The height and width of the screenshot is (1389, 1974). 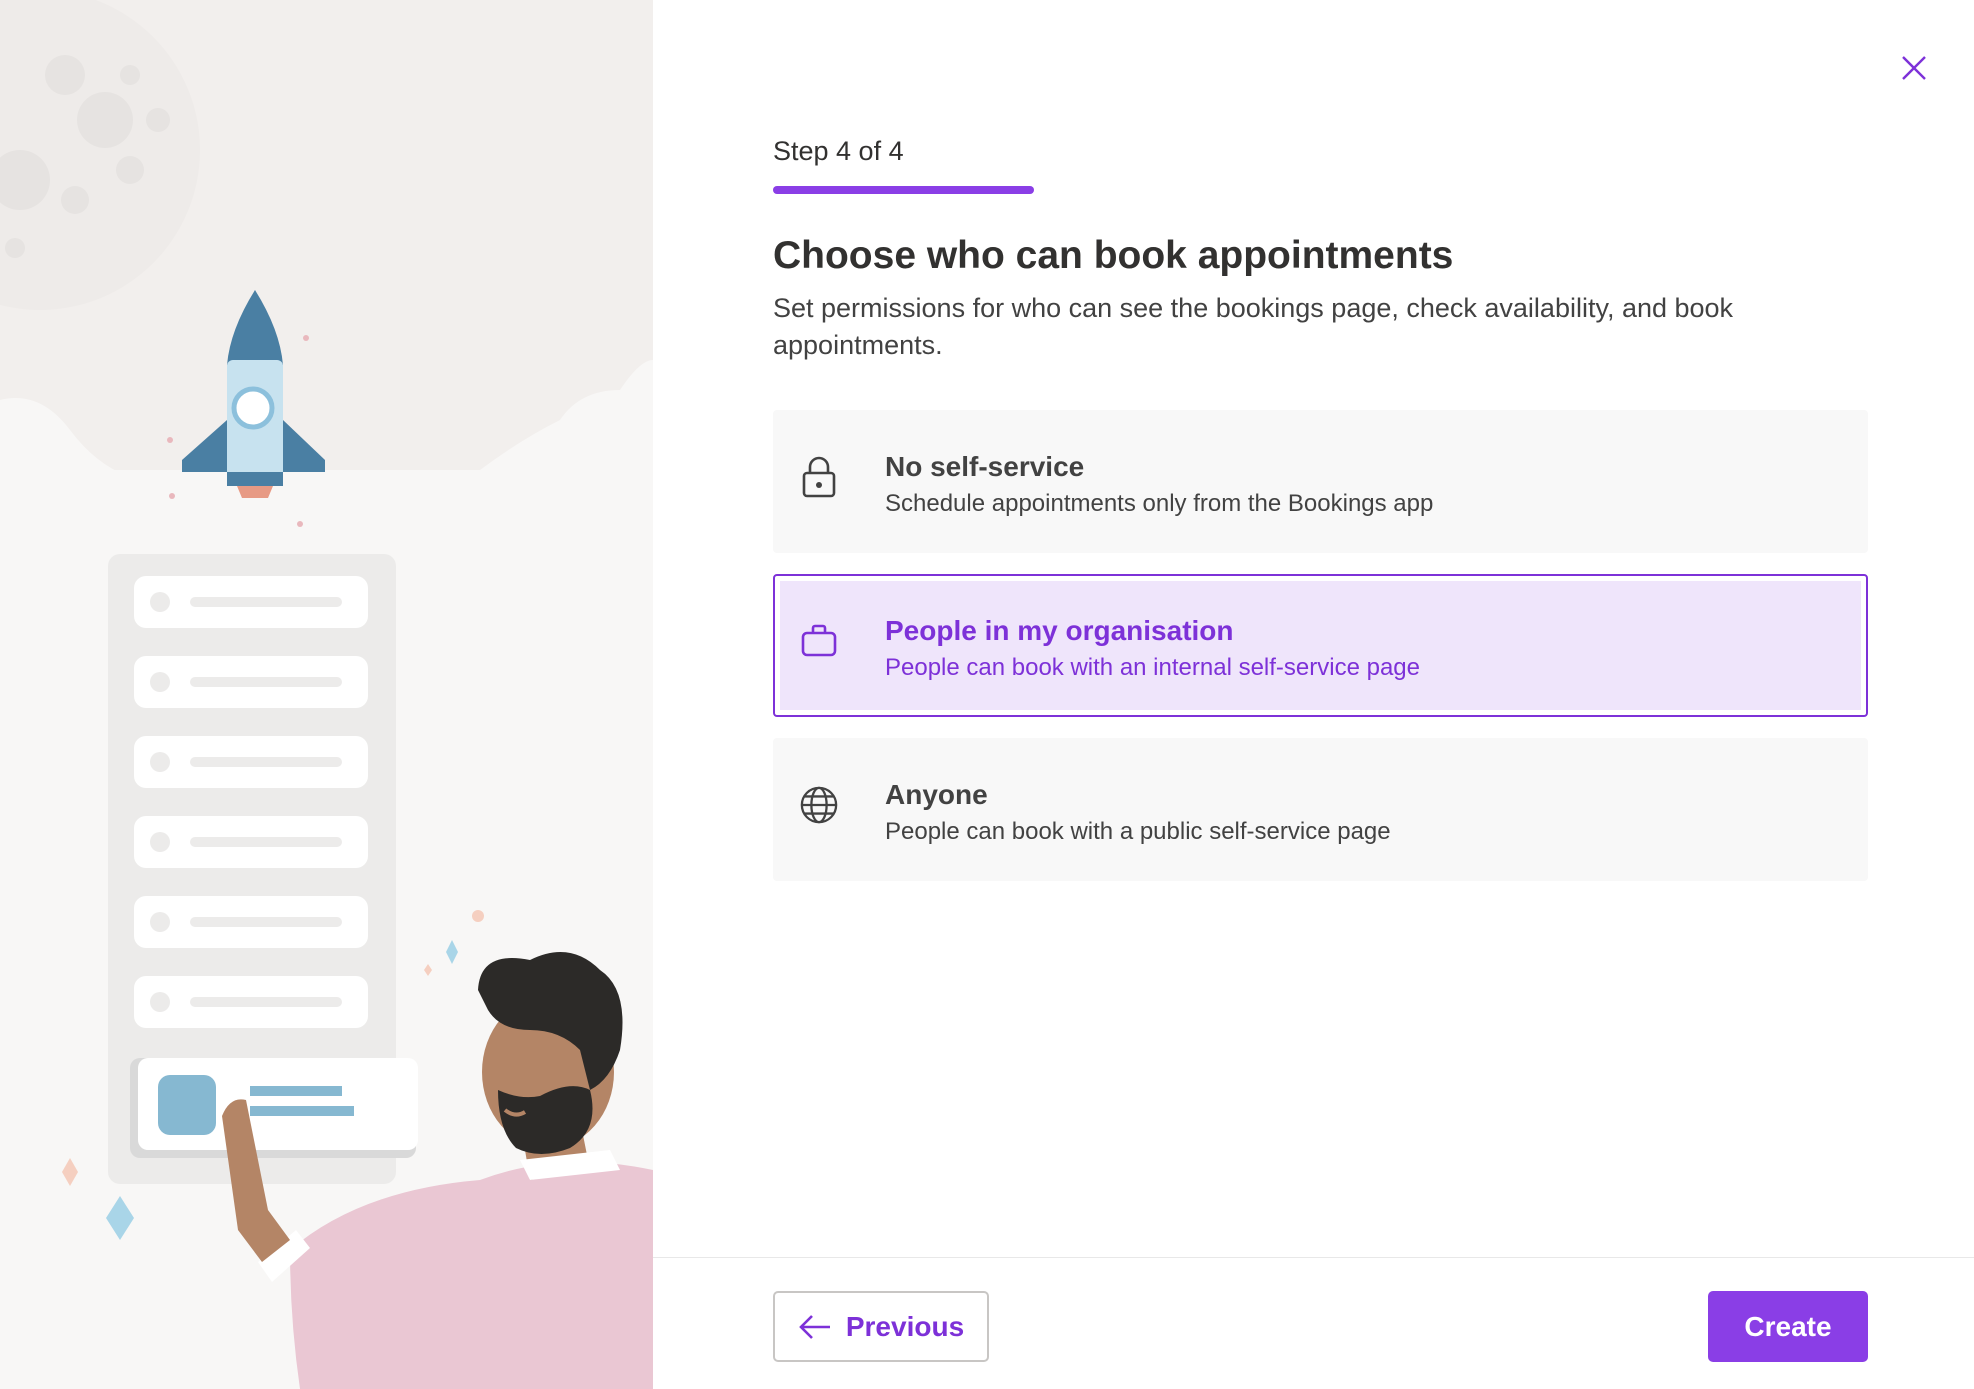 What do you see at coordinates (936, 794) in the screenshot?
I see `option-title: Anyone` at bounding box center [936, 794].